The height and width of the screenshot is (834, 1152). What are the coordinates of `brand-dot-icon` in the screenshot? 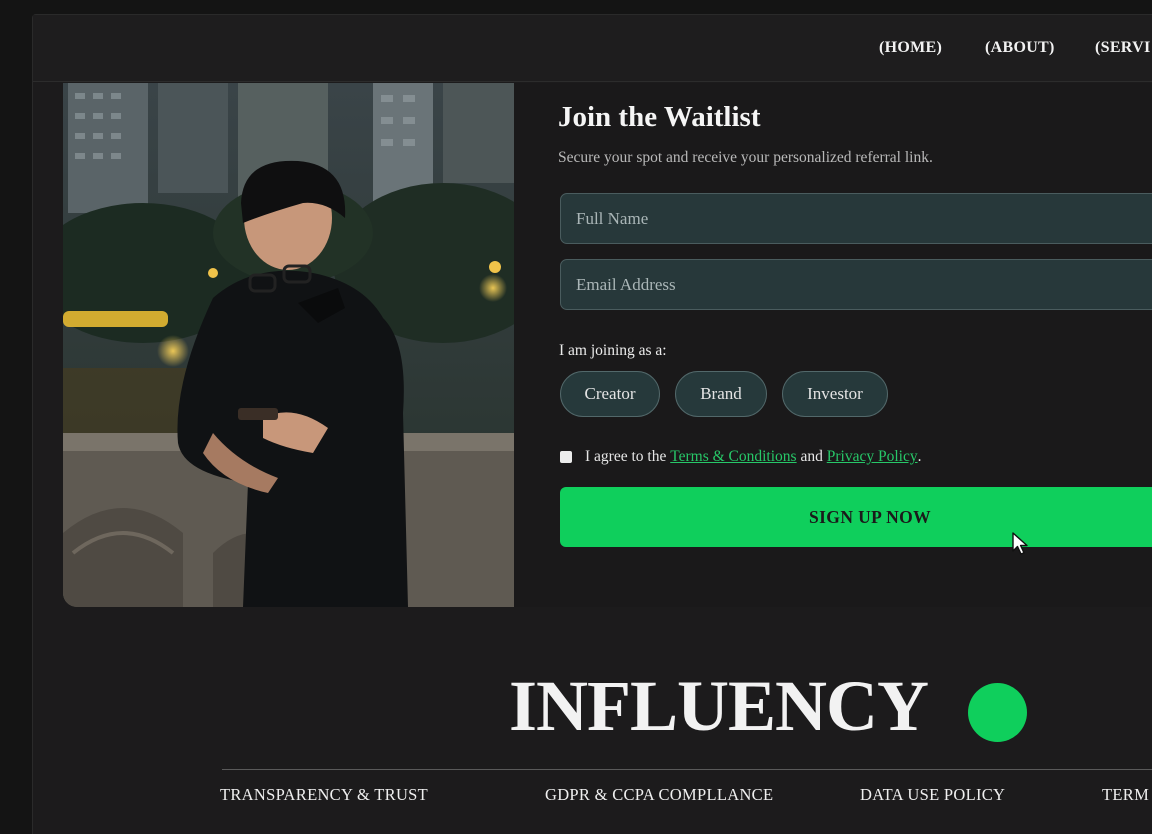 It's located at (997, 712).